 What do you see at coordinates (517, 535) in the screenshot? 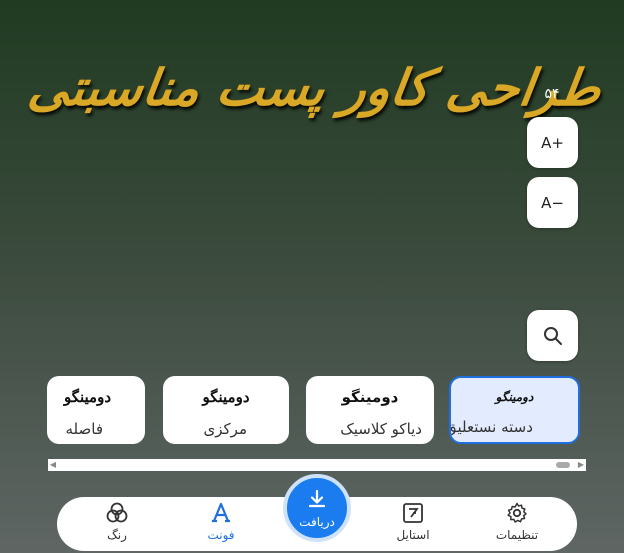
I see `nav-settings-label: تنظیمات` at bounding box center [517, 535].